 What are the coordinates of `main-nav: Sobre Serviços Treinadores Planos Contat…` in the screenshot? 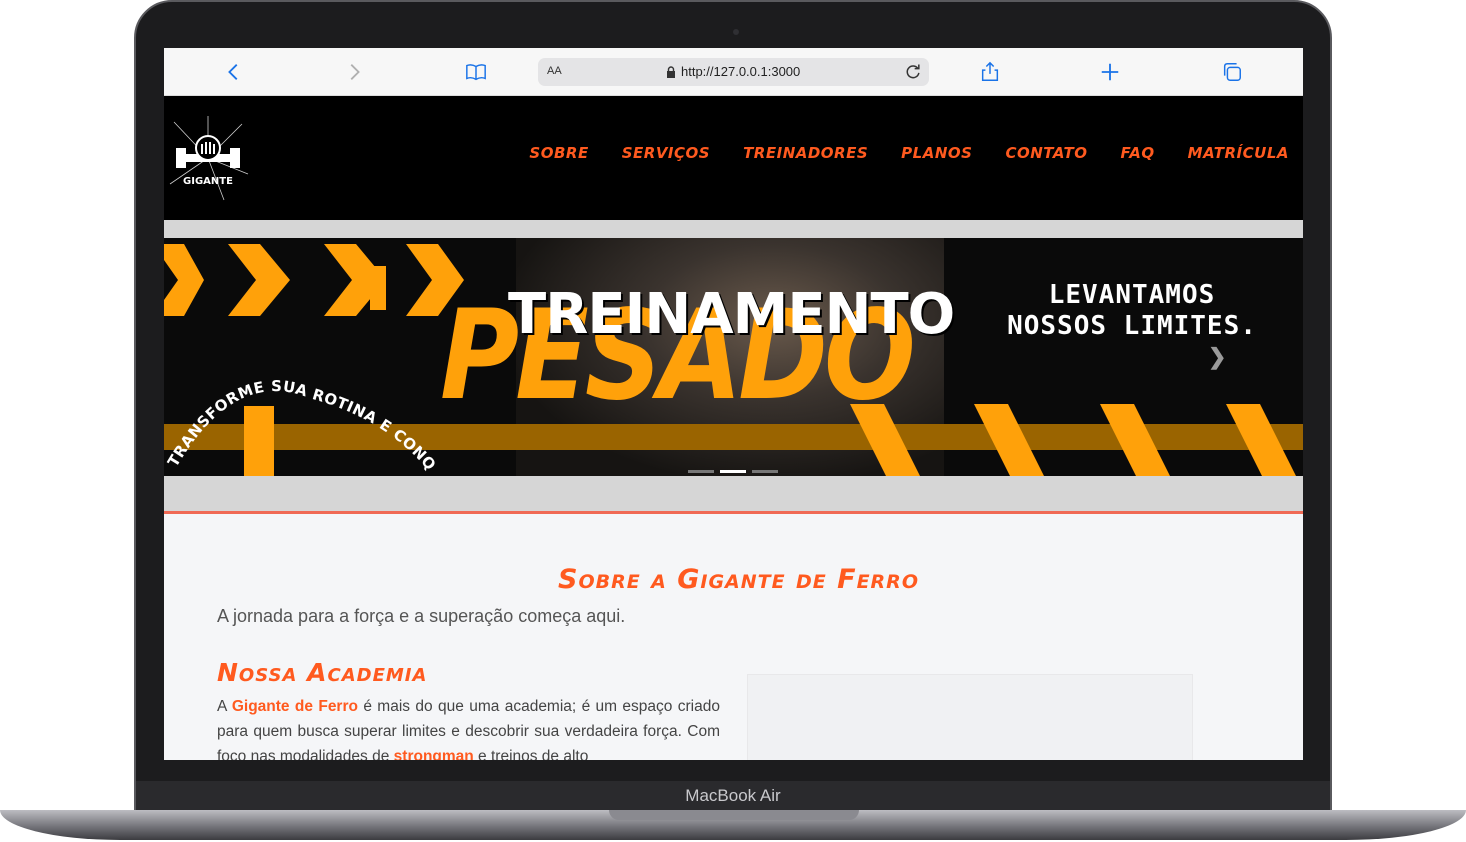 It's located at (909, 153).